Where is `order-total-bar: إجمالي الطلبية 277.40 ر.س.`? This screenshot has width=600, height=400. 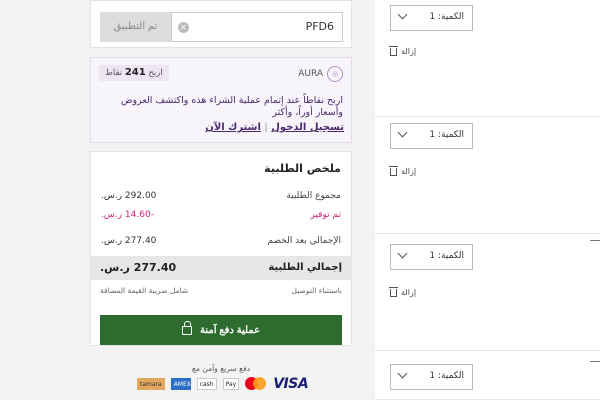
order-total-bar: إجمالي الطلبية 277.40 ر.س. is located at coordinates (221, 268).